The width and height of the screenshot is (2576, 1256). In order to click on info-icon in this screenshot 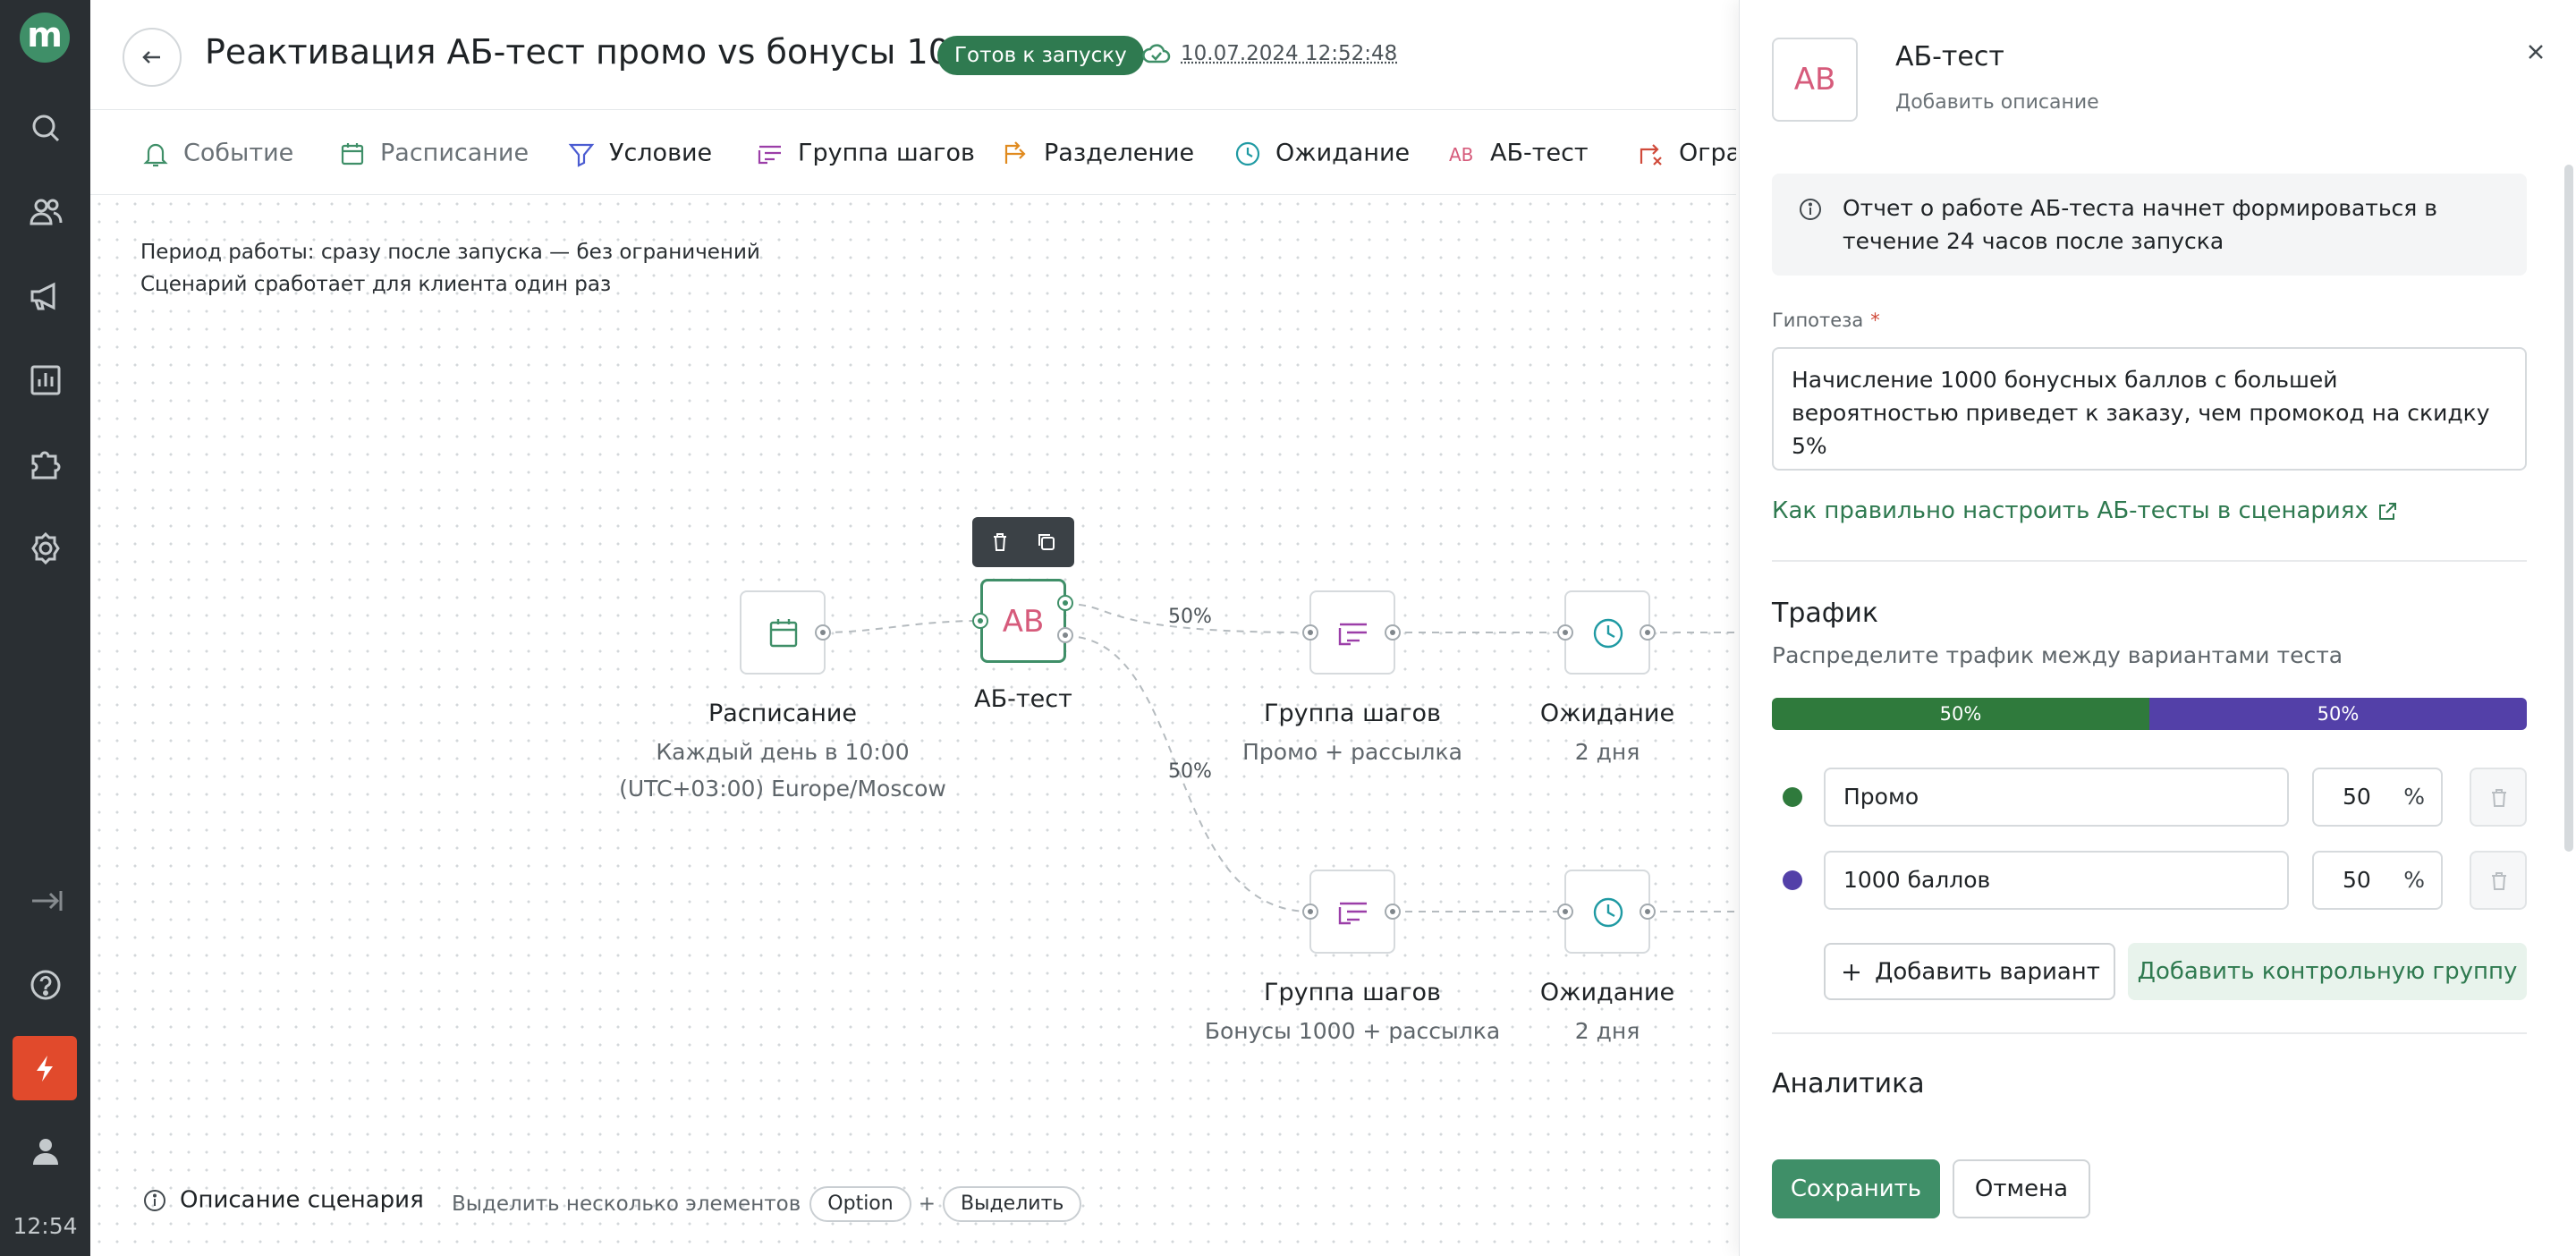, I will do `click(154, 1200)`.